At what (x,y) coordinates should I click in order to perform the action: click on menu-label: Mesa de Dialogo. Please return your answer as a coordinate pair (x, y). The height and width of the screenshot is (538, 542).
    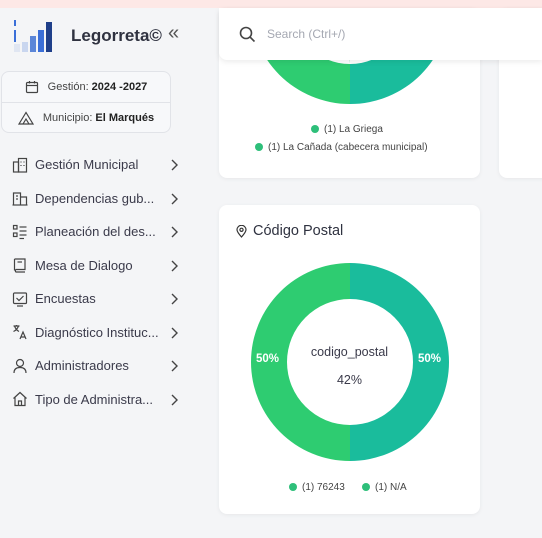
    Looking at the image, I should click on (84, 265).